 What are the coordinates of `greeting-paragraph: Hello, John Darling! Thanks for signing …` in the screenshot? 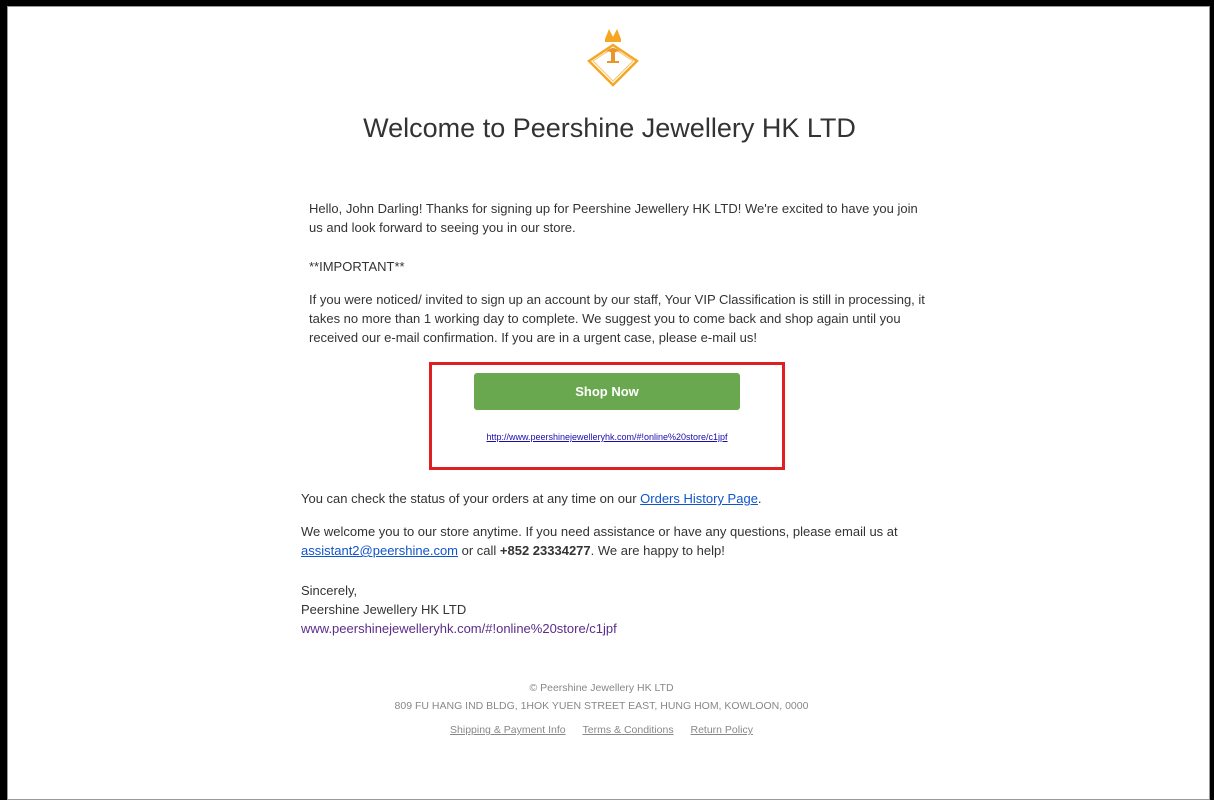 It's located at (613, 218).